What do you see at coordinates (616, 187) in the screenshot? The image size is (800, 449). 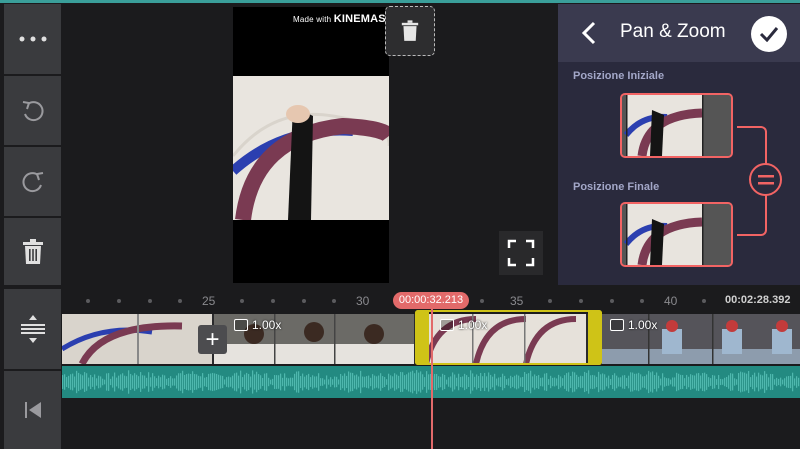 I see `end-position-label: Posizione Finale` at bounding box center [616, 187].